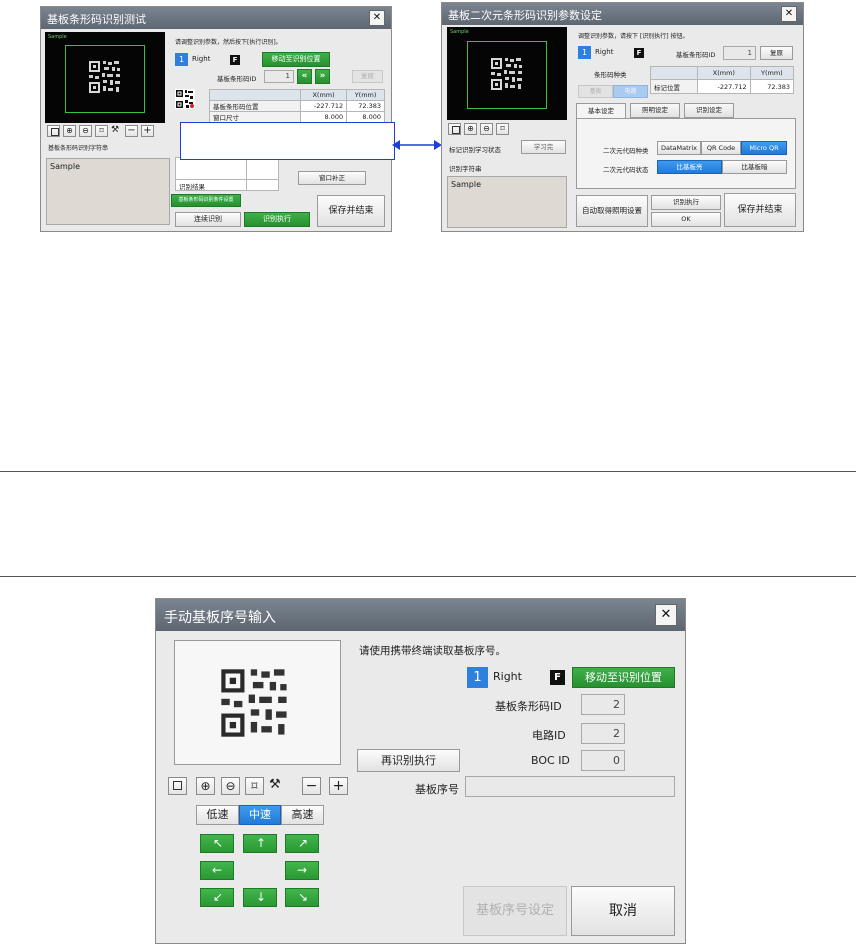  I want to click on plus-icon: +, so click(147, 130).